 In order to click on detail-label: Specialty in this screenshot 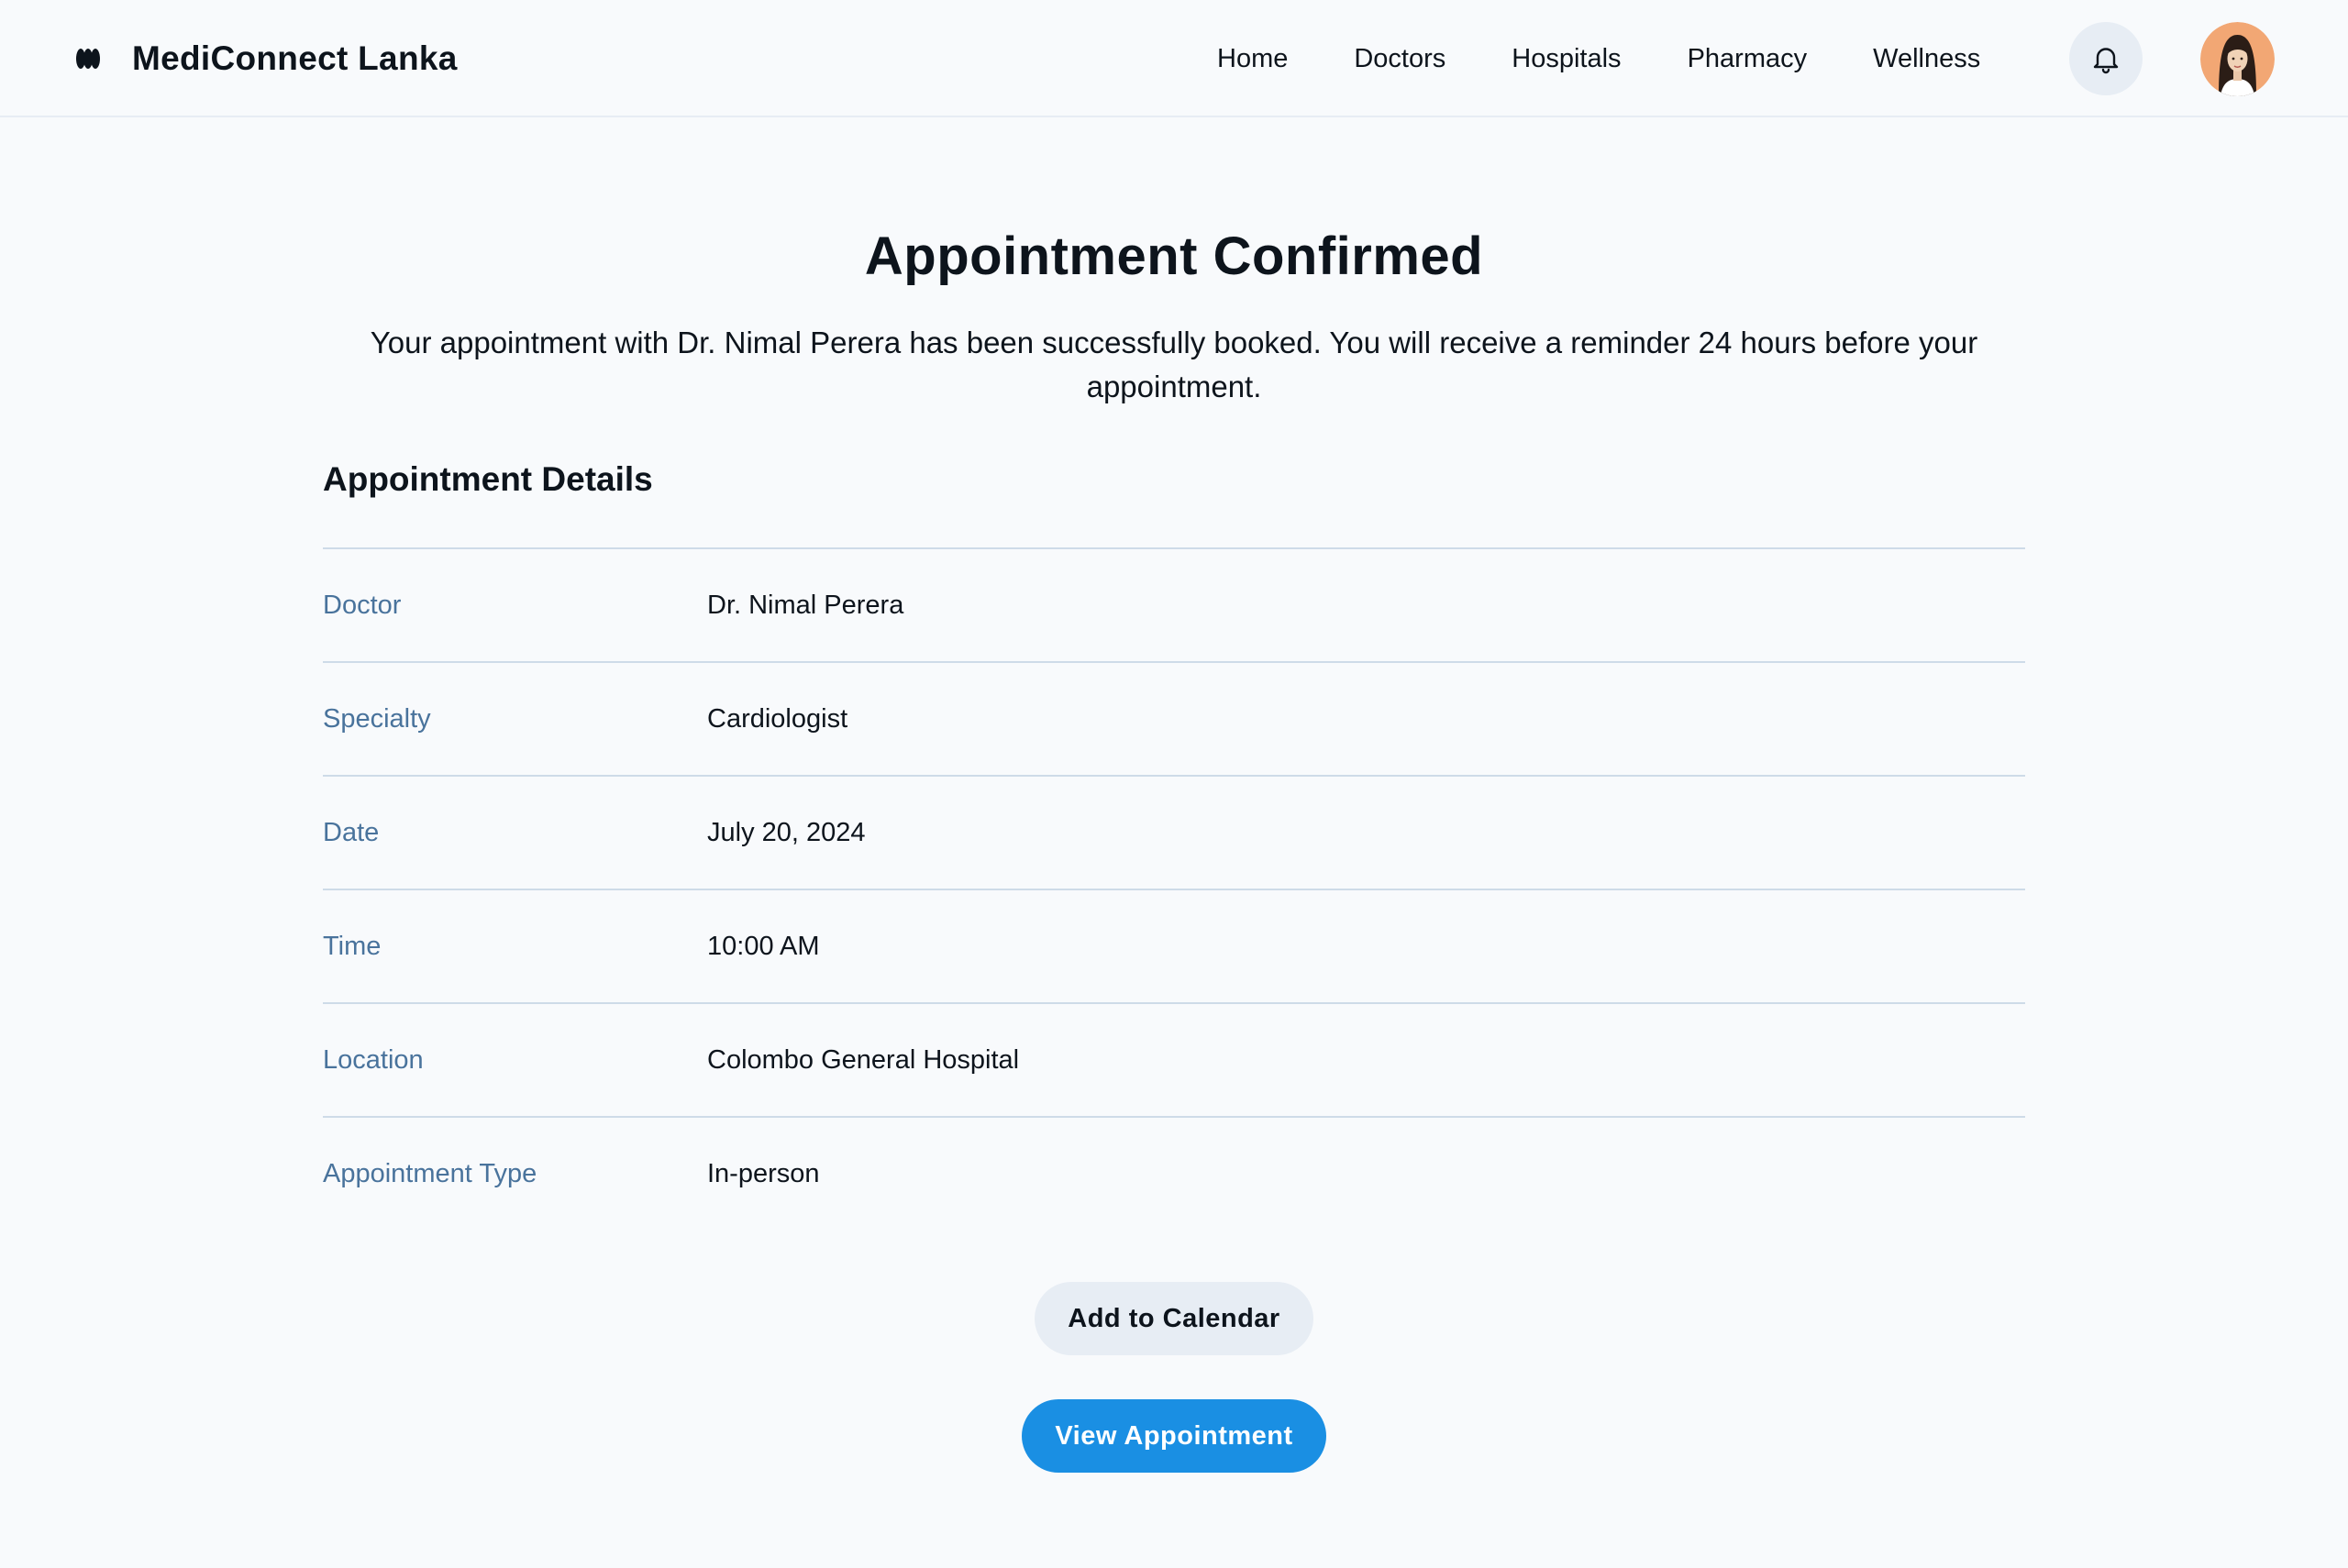, I will do `click(377, 719)`.